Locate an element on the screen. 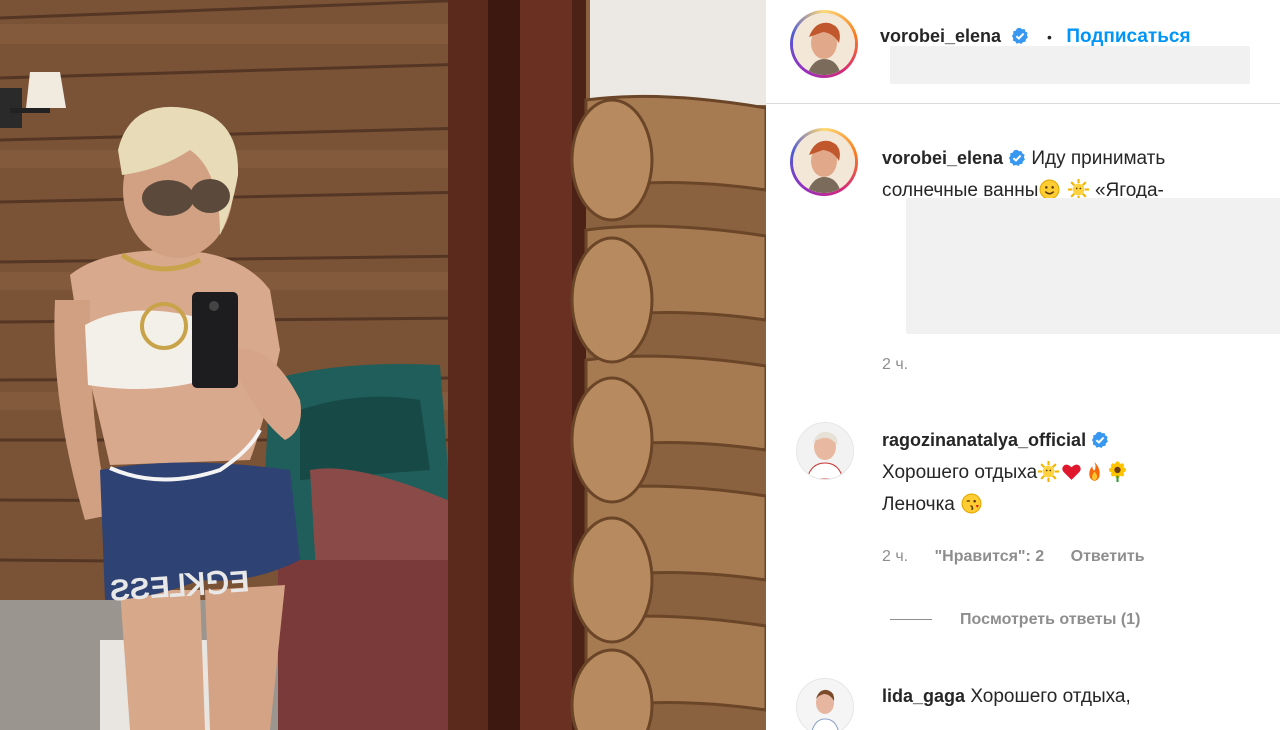  author-avatar-image is located at coordinates (824, 44).